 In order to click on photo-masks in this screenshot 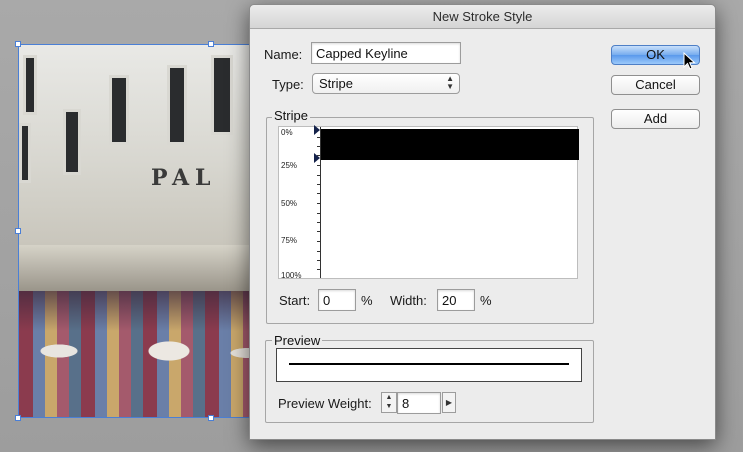, I will do `click(138, 354)`.